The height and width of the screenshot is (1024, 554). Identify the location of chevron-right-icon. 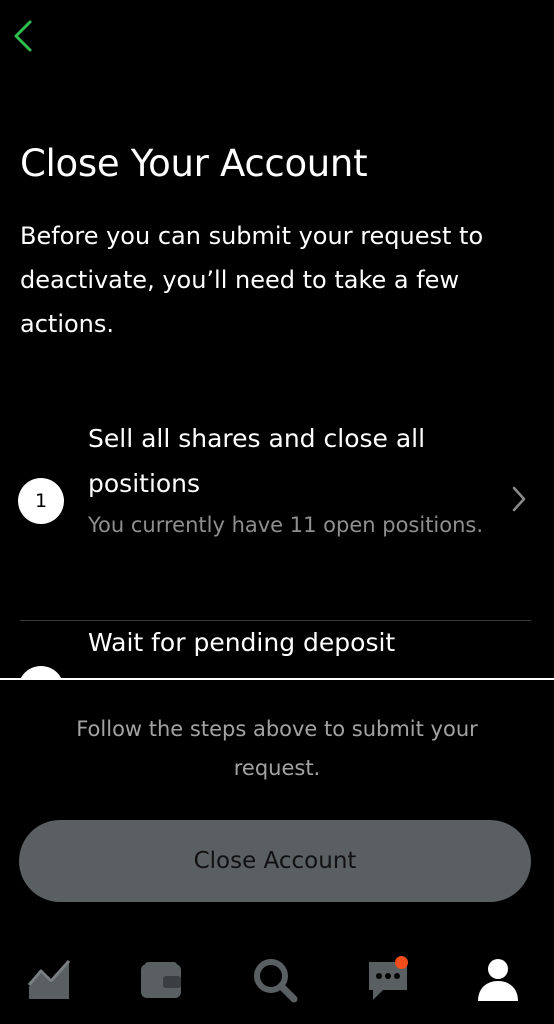
(519, 499).